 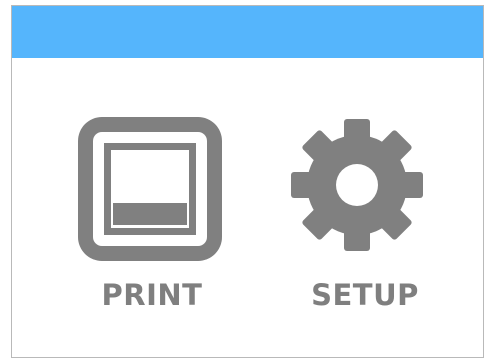 What do you see at coordinates (150, 189) in the screenshot?
I see `print-icon` at bounding box center [150, 189].